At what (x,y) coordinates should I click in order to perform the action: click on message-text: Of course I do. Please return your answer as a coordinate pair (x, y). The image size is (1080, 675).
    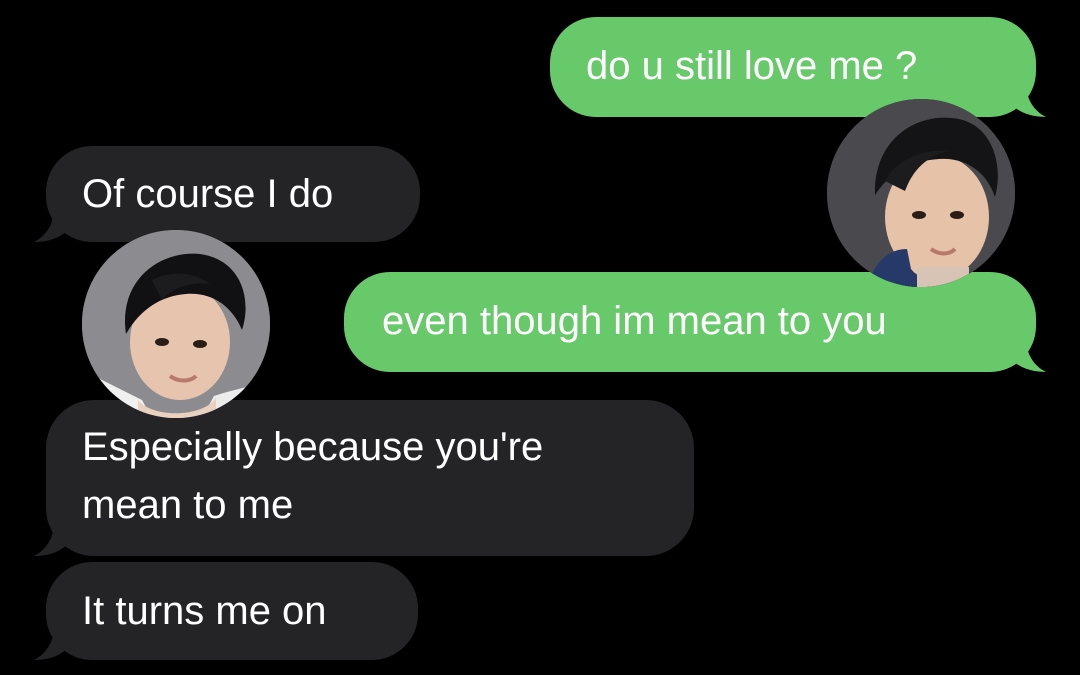
    Looking at the image, I should click on (208, 194).